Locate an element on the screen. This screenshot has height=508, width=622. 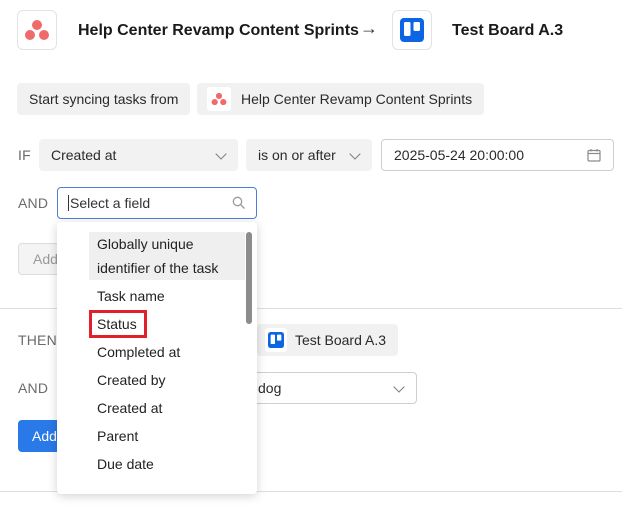
target-chip: Test Board A.3 is located at coordinates (327, 340).